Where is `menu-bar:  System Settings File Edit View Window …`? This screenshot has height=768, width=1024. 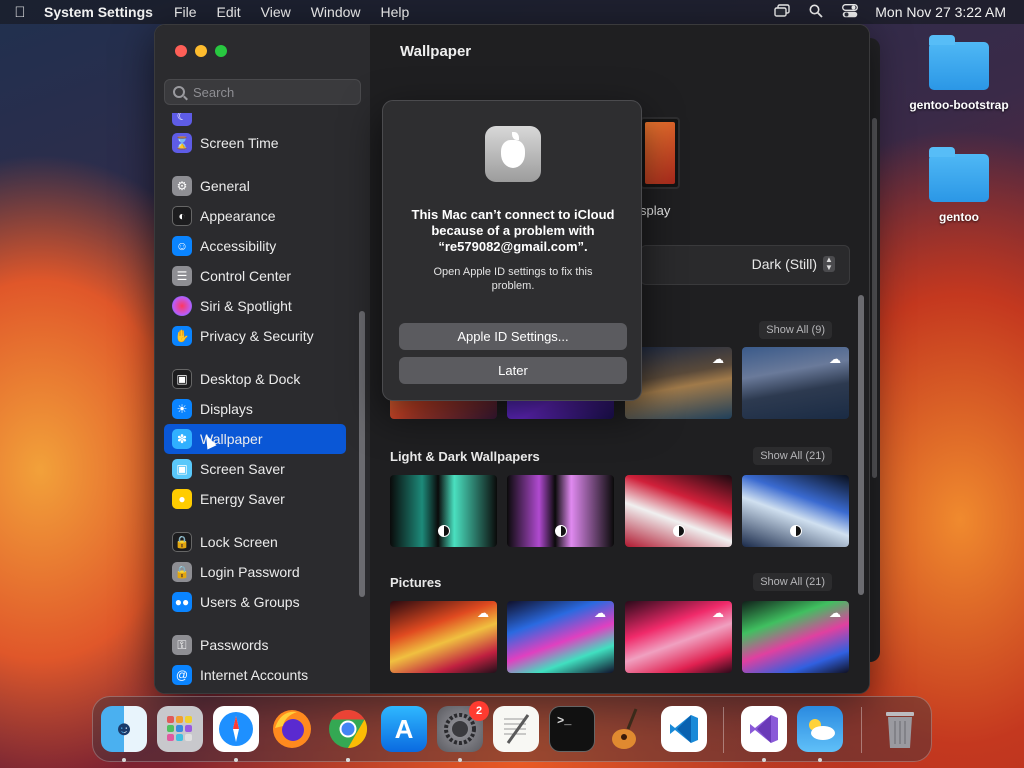 menu-bar:  System Settings File Edit View Window … is located at coordinates (512, 12).